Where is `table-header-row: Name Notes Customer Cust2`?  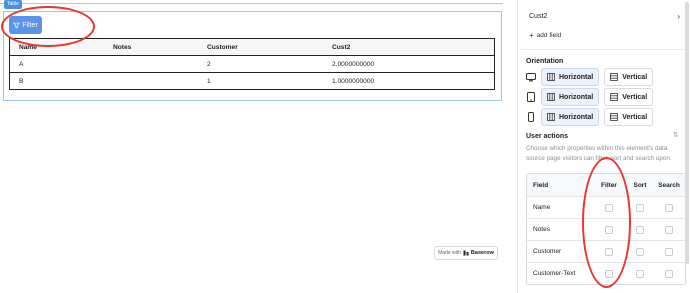 table-header-row: Name Notes Customer Cust2 is located at coordinates (252, 47).